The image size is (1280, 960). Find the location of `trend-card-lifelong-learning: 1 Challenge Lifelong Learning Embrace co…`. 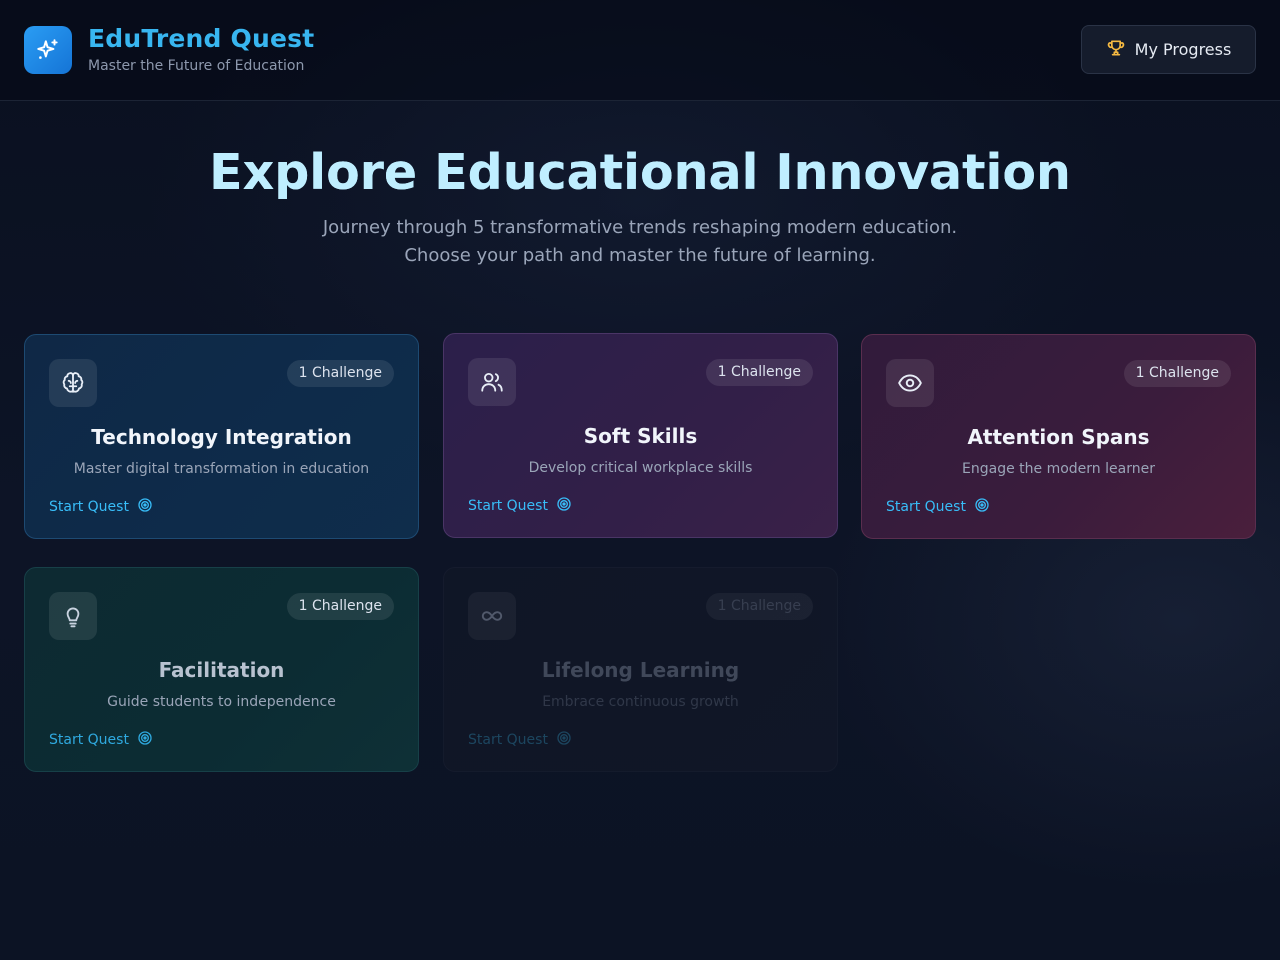

trend-card-lifelong-learning: 1 Challenge Lifelong Learning Embrace co… is located at coordinates (640, 669).